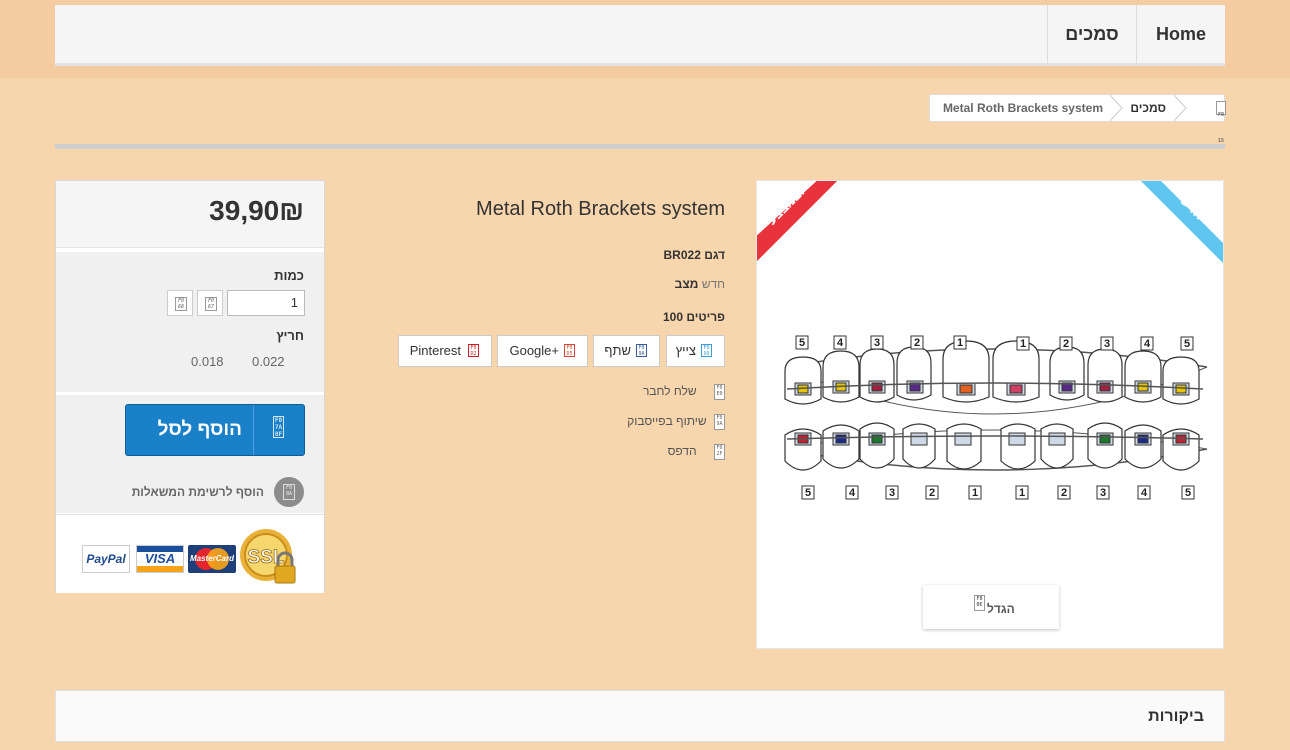 The height and width of the screenshot is (750, 1290). What do you see at coordinates (198, 492) in the screenshot?
I see `add-to-wishlist-link: הוסף לרשימת המשאלות` at bounding box center [198, 492].